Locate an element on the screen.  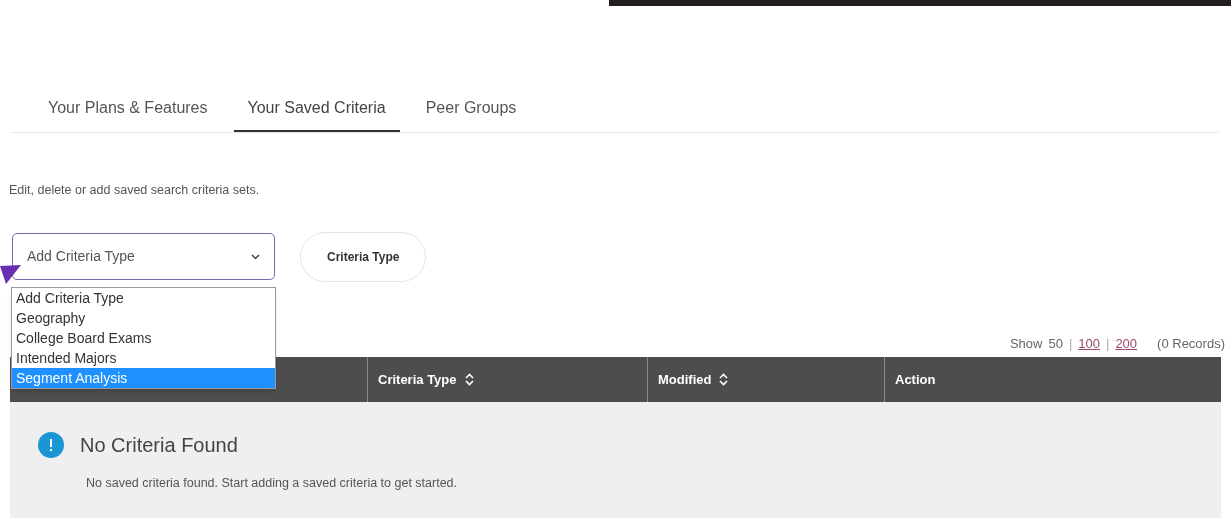
empty-title: No Criteria Found is located at coordinates (159, 446).